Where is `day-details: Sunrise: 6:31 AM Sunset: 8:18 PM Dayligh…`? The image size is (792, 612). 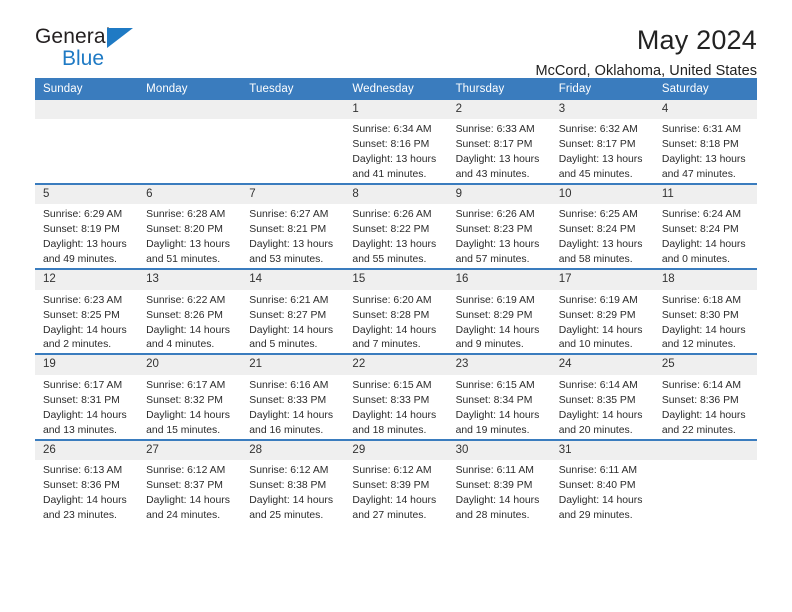 day-details: Sunrise: 6:31 AM Sunset: 8:18 PM Dayligh… is located at coordinates (705, 151).